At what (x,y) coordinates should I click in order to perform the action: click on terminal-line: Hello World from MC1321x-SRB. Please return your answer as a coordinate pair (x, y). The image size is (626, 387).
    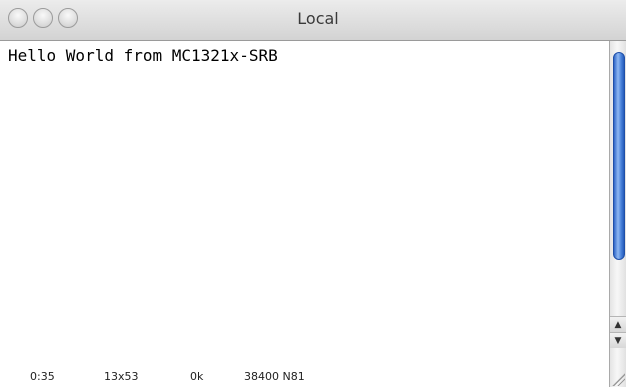
    Looking at the image, I should click on (143, 55).